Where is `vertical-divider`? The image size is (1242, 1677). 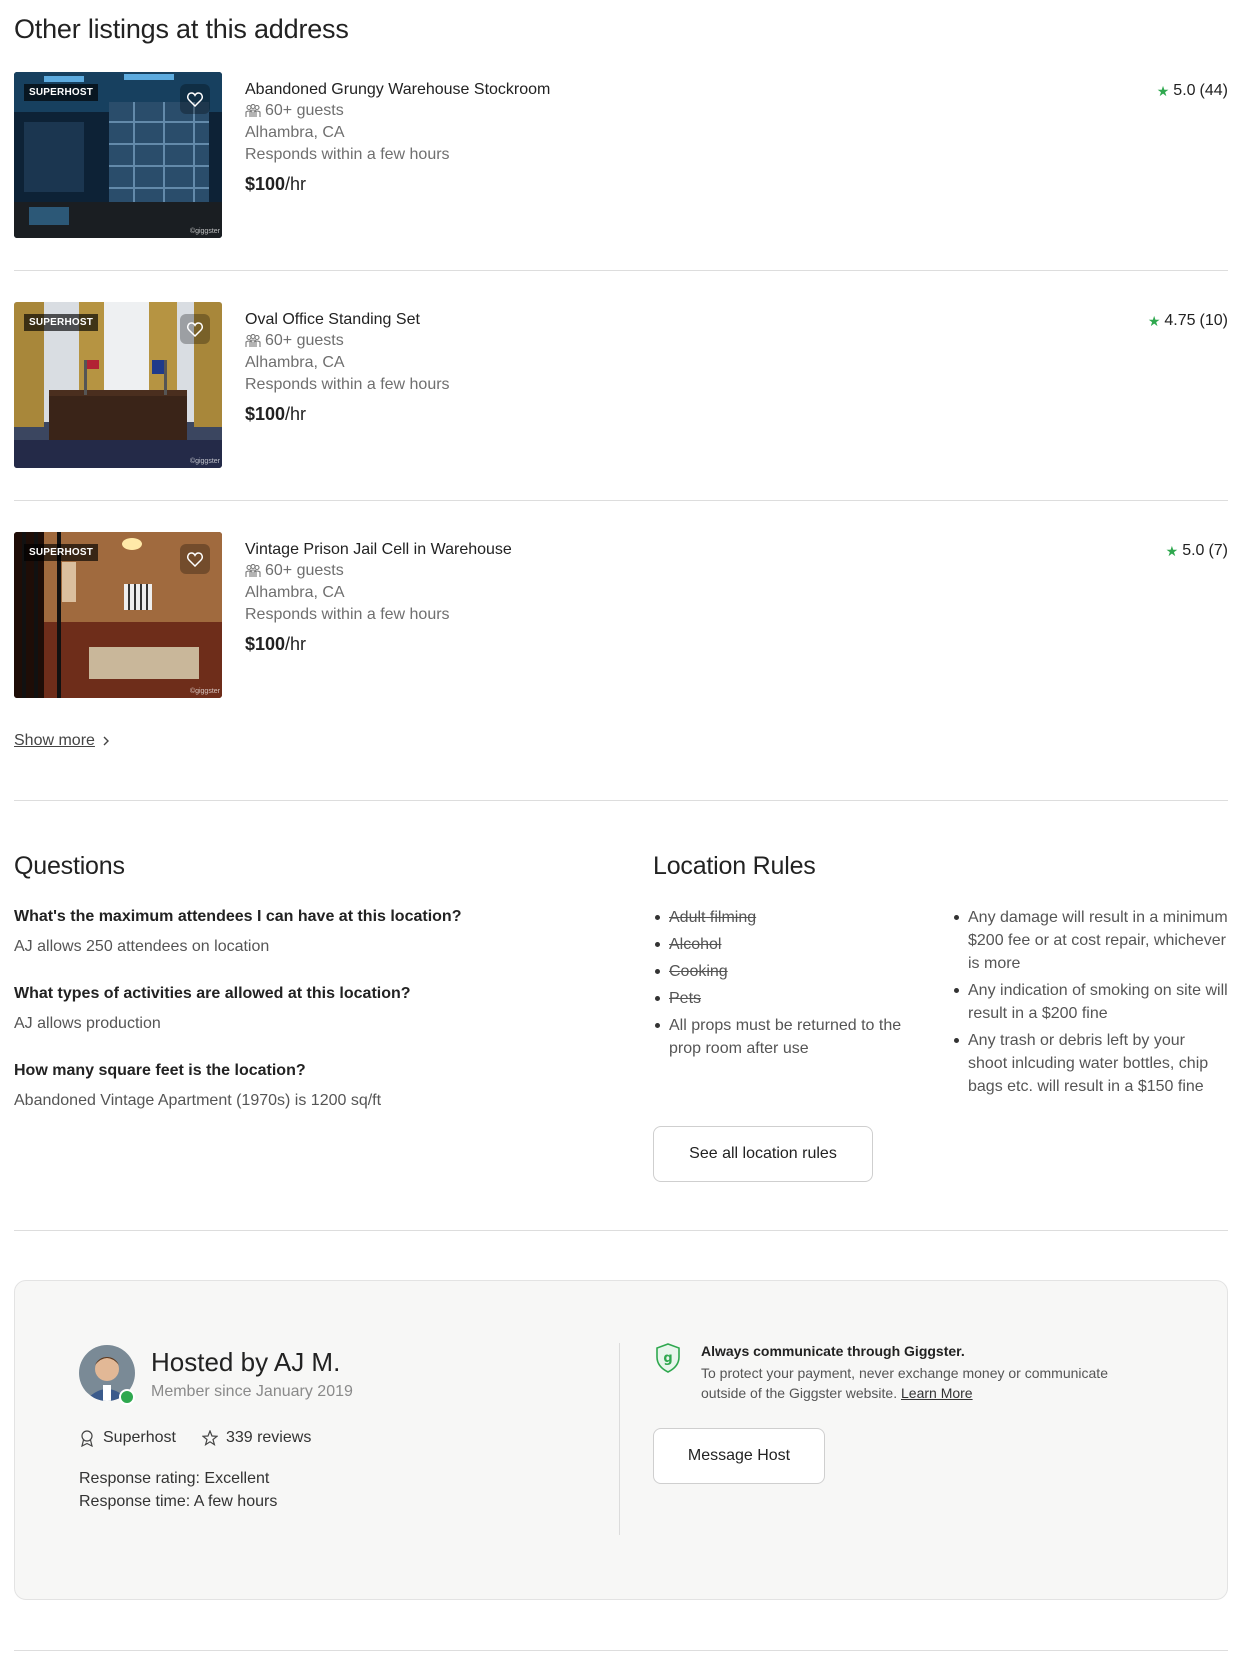
vertical-divider is located at coordinates (619, 1439).